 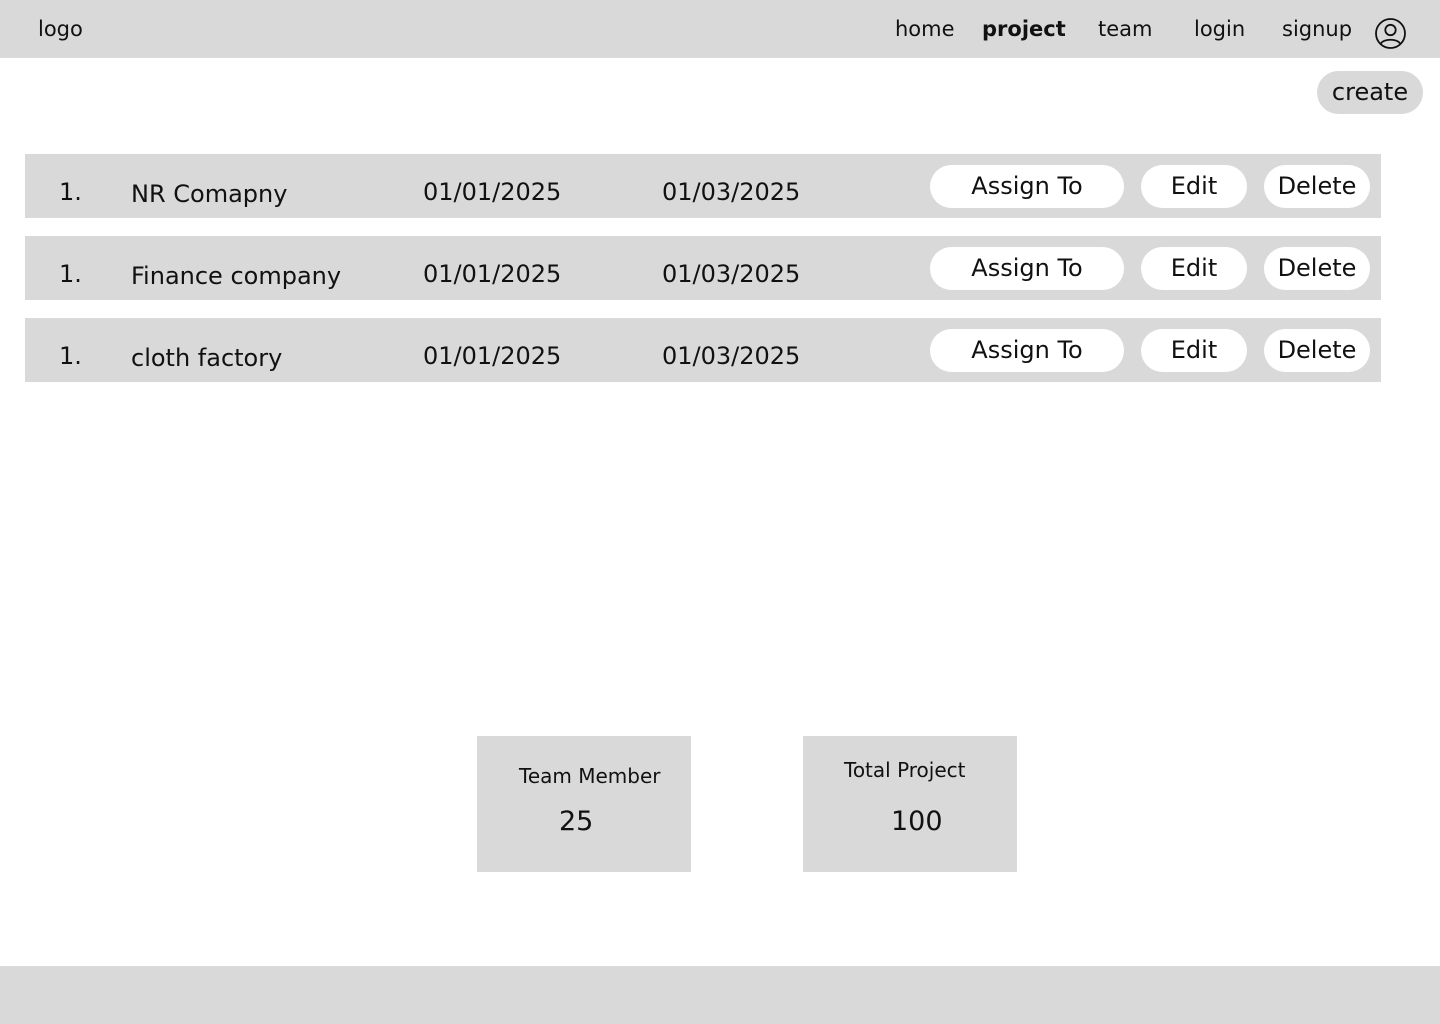 What do you see at coordinates (1024, 29) in the screenshot?
I see `nav-project: project` at bounding box center [1024, 29].